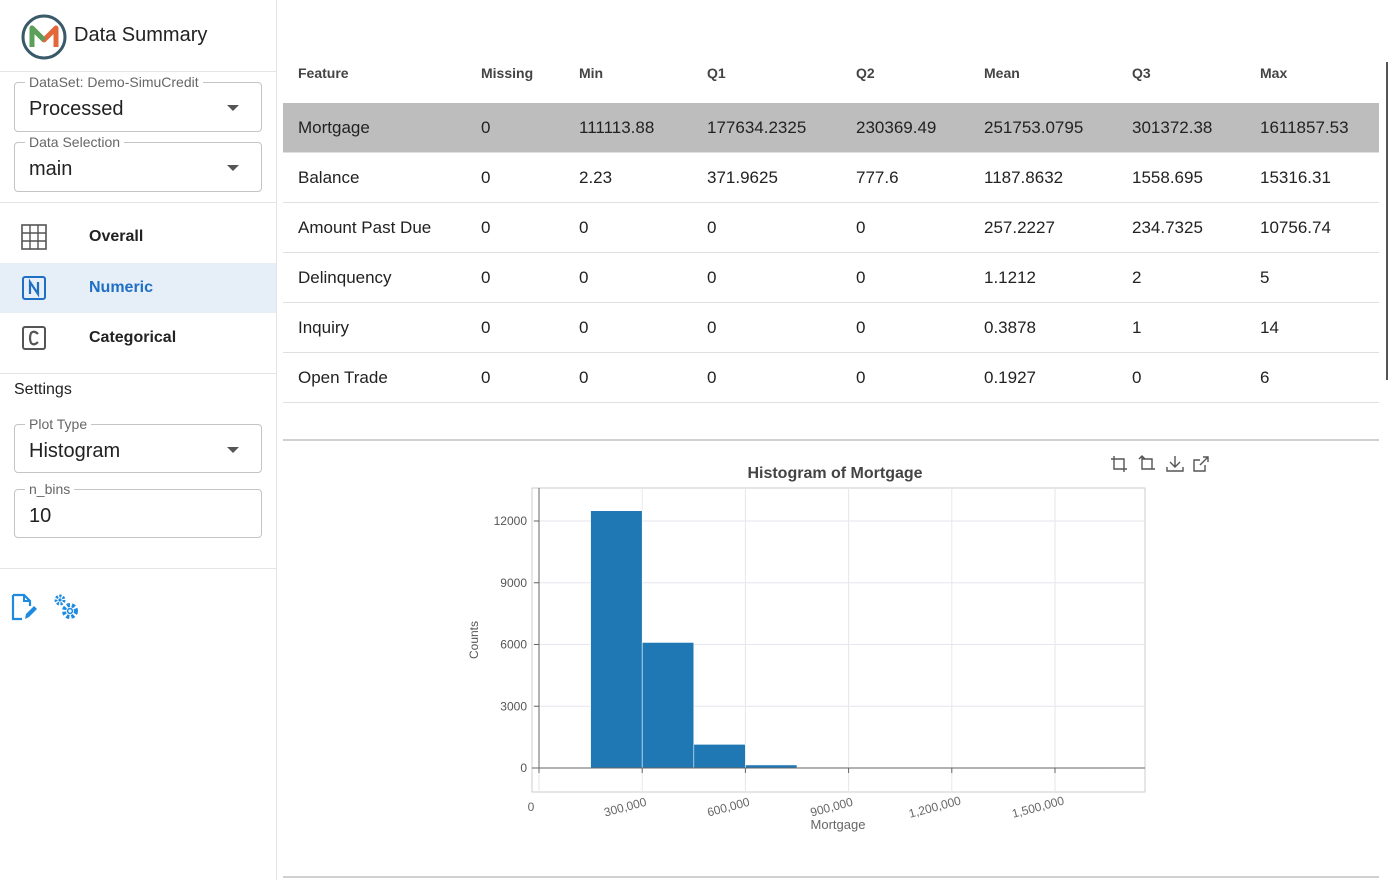  I want to click on chart-title: Histogram of Mortgage, so click(834, 473).